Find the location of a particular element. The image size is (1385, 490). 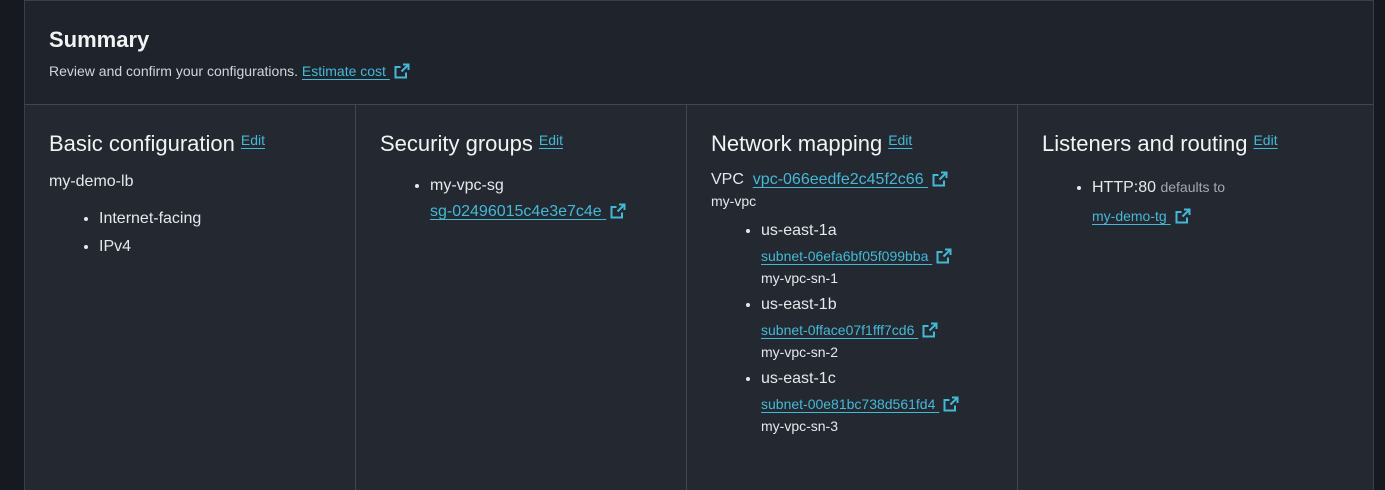

security-groups-list: my-vpc-sg sg-02496015c4e3e7c4e is located at coordinates (521, 199).